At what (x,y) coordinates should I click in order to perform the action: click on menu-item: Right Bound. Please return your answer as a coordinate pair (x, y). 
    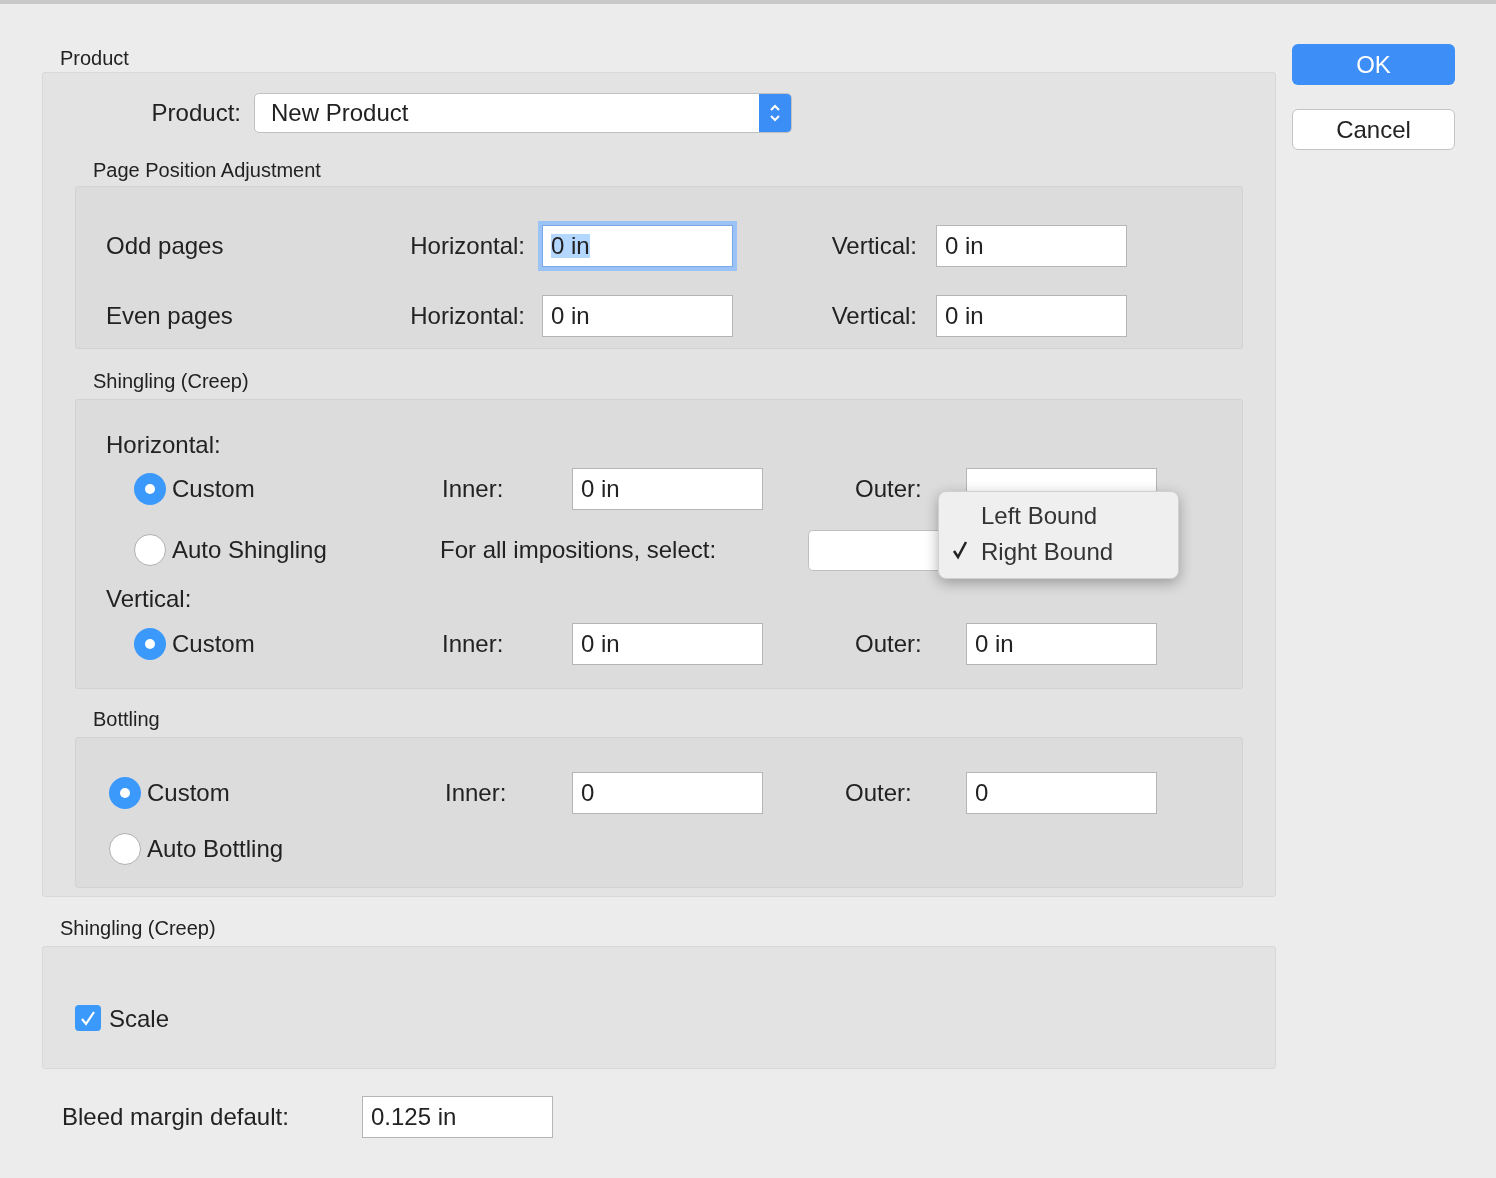
    Looking at the image, I should click on (1058, 552).